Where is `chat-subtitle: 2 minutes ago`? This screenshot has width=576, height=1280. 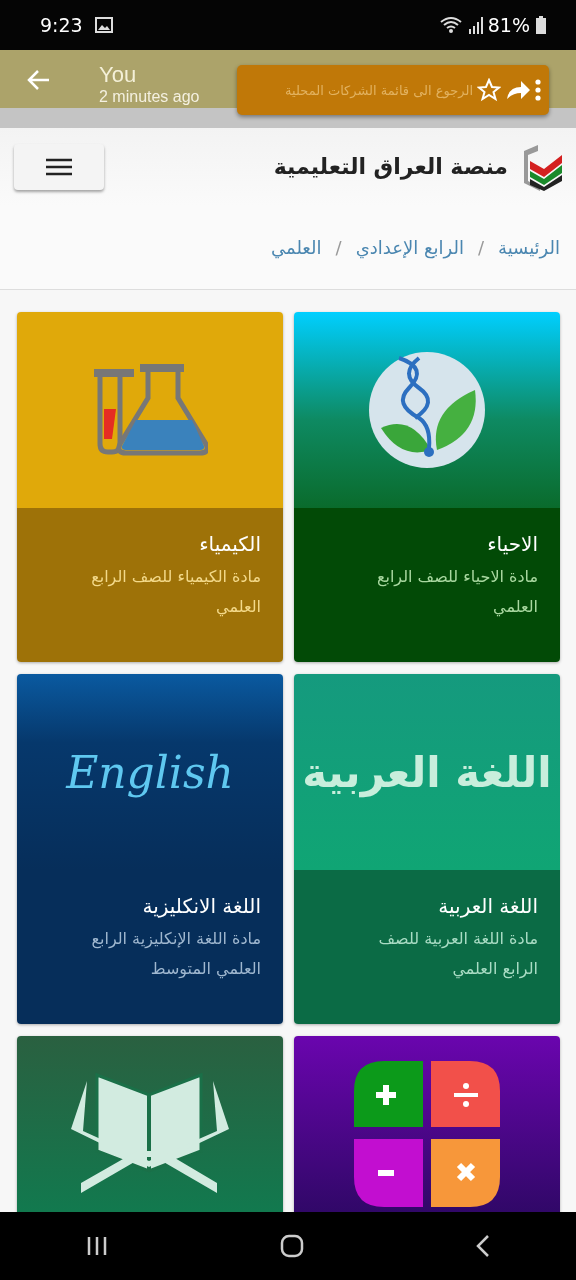 chat-subtitle: 2 minutes ago is located at coordinates (149, 97).